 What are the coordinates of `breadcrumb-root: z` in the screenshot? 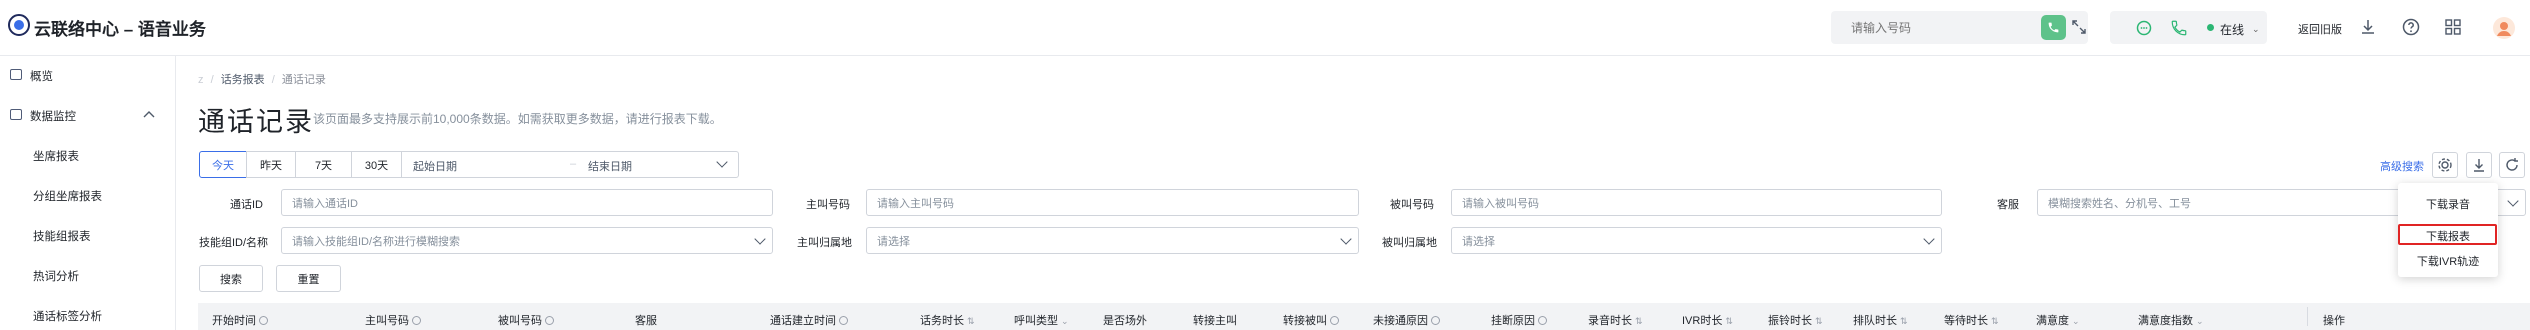 It's located at (201, 80).